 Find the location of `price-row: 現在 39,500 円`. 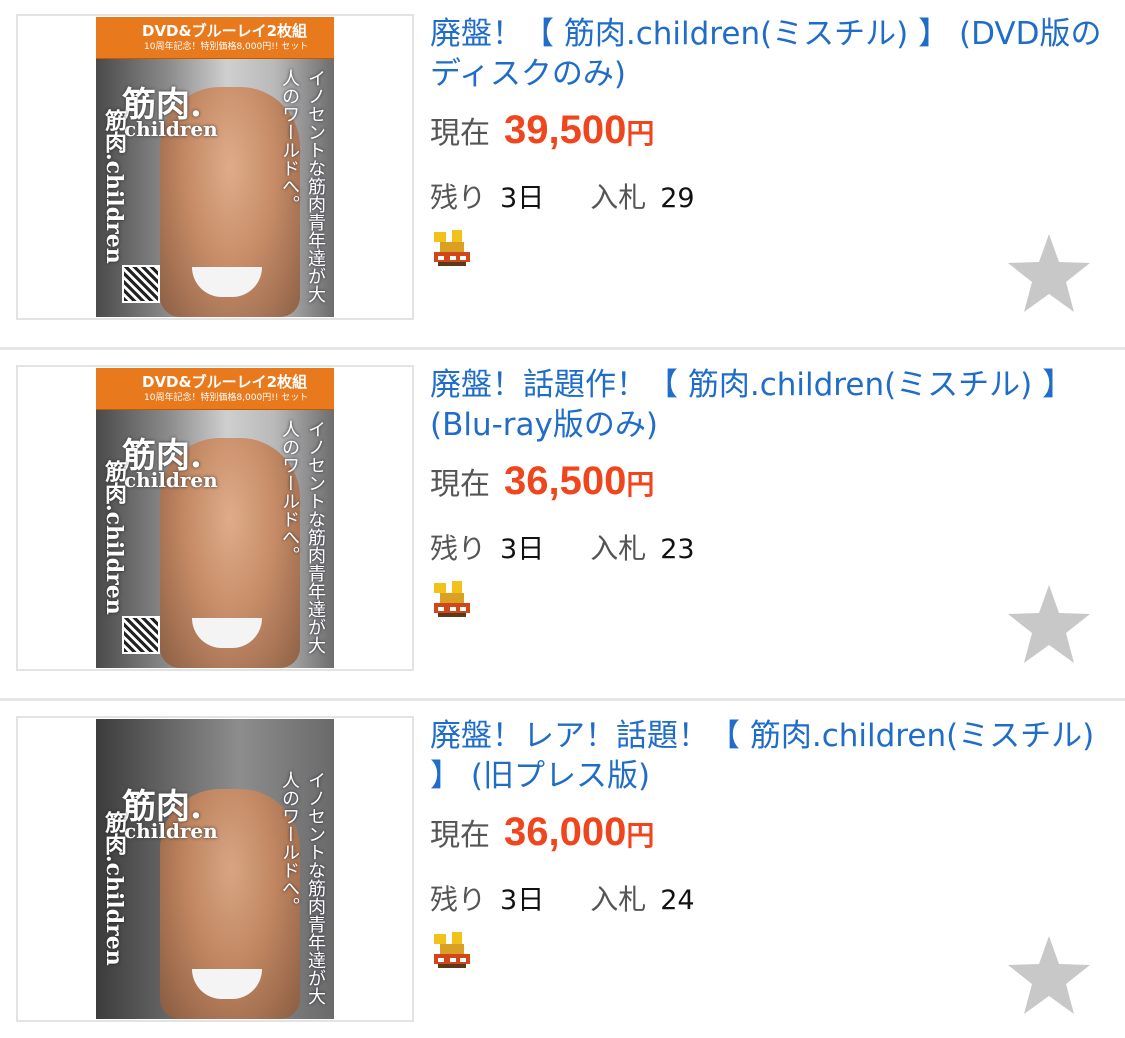

price-row: 現在 39,500 円 is located at coordinates (542, 132).